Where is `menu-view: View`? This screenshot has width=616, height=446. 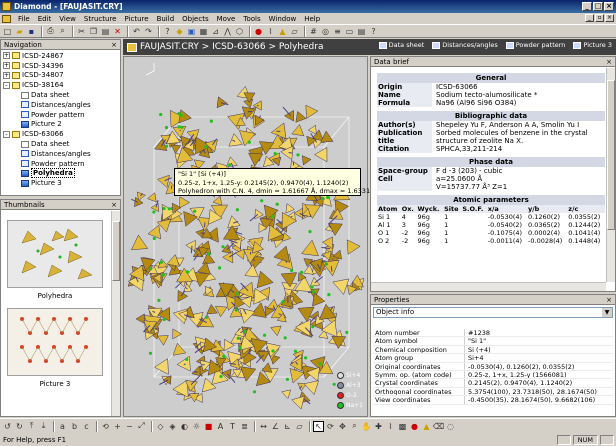
menu-view: View is located at coordinates (67, 19).